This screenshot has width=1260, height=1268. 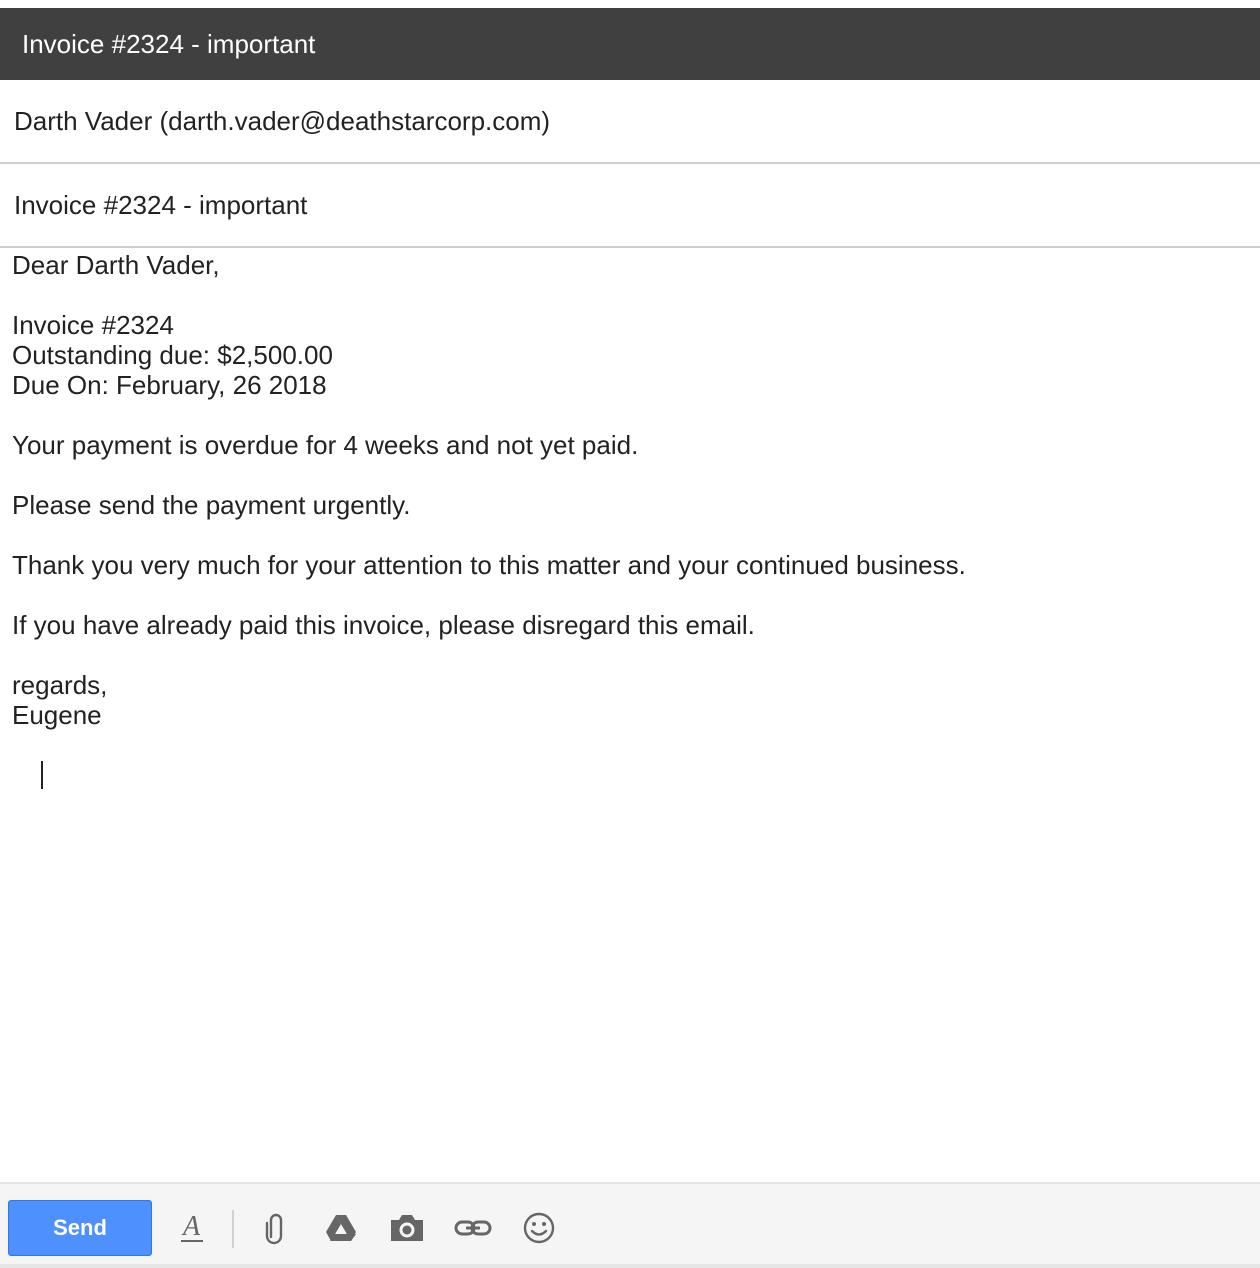 I want to click on emoji-icon, so click(x=539, y=1228).